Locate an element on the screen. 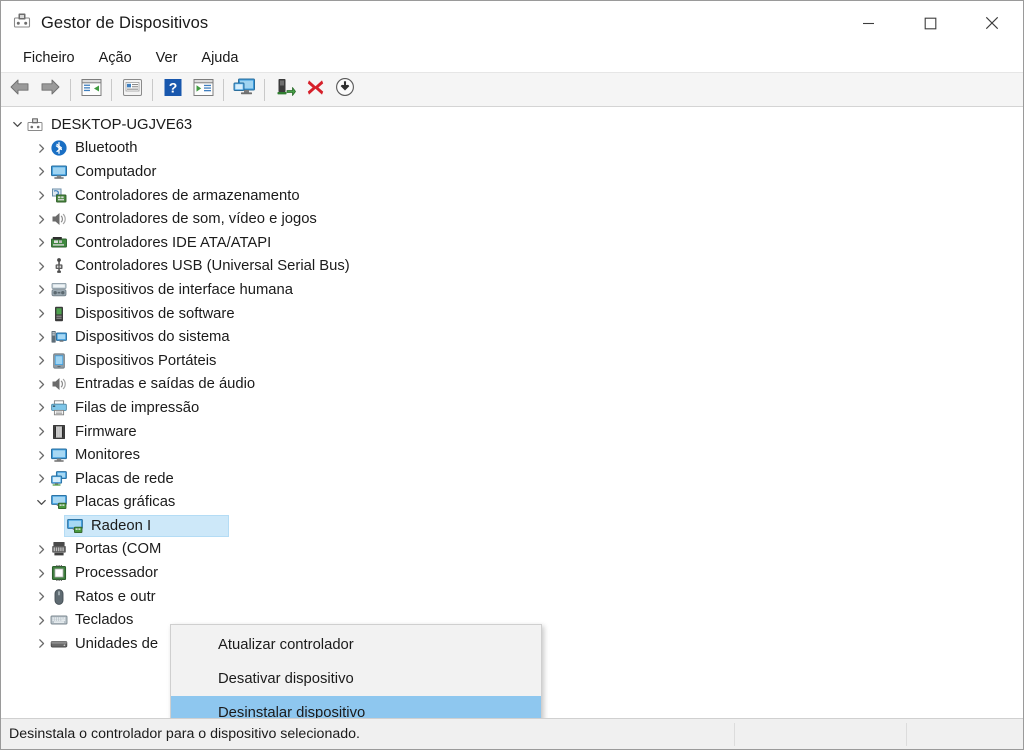 The image size is (1024, 750). tree-node-dispositivos-software: Dispositivos de software is located at coordinates (512, 314).